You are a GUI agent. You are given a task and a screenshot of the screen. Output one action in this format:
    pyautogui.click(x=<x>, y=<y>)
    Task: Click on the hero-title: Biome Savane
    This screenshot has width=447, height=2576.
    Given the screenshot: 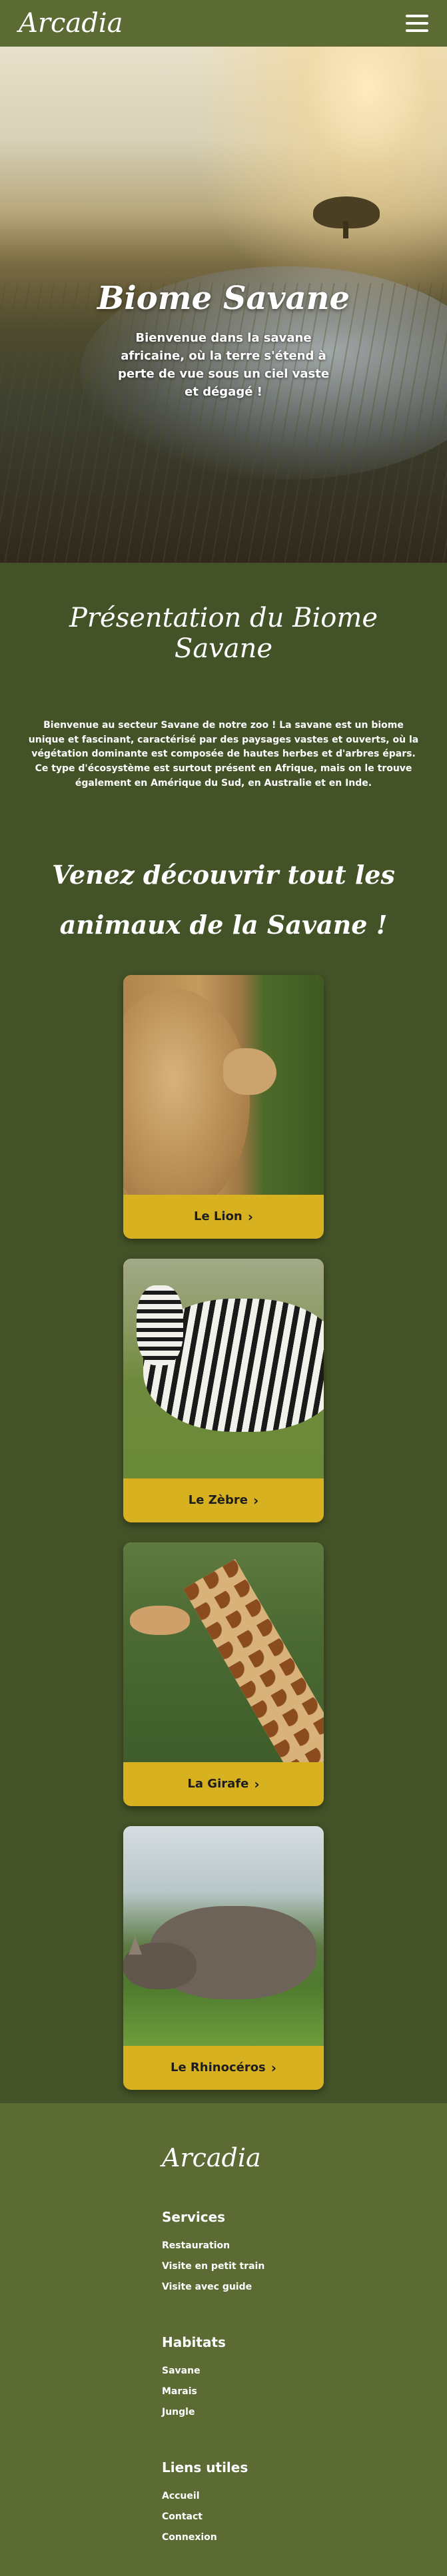 What is the action you would take?
    pyautogui.click(x=223, y=298)
    